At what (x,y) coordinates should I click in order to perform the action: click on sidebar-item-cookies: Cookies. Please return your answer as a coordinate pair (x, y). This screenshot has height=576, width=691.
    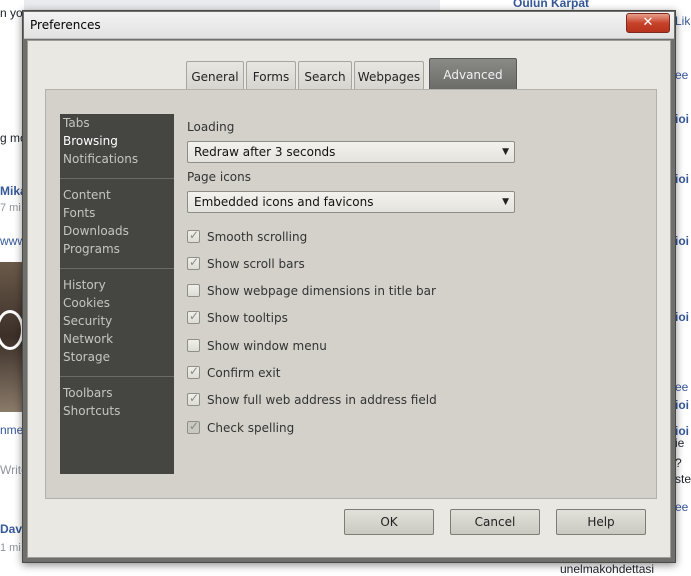
    Looking at the image, I should click on (86, 303).